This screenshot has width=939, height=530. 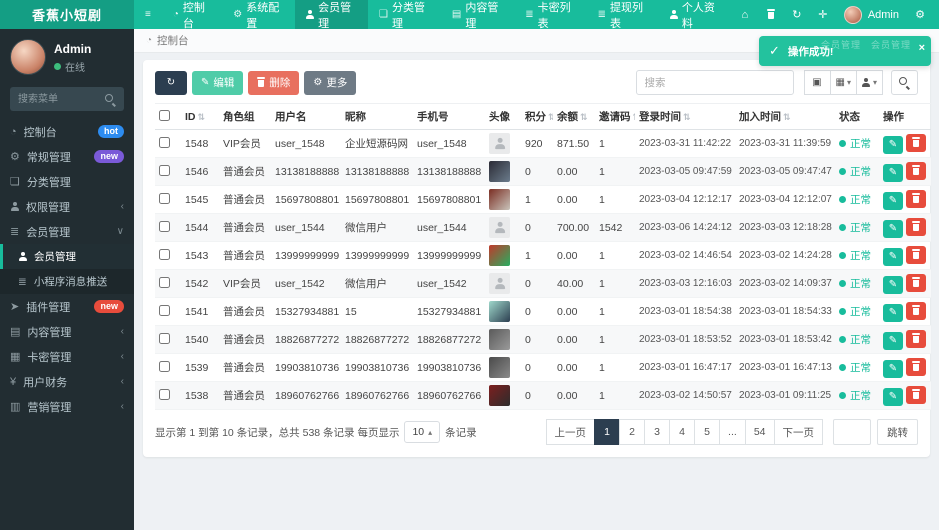 What do you see at coordinates (67, 331) in the screenshot?
I see `sidebar-item-内容管理: ▤ 内容管理 ‹` at bounding box center [67, 331].